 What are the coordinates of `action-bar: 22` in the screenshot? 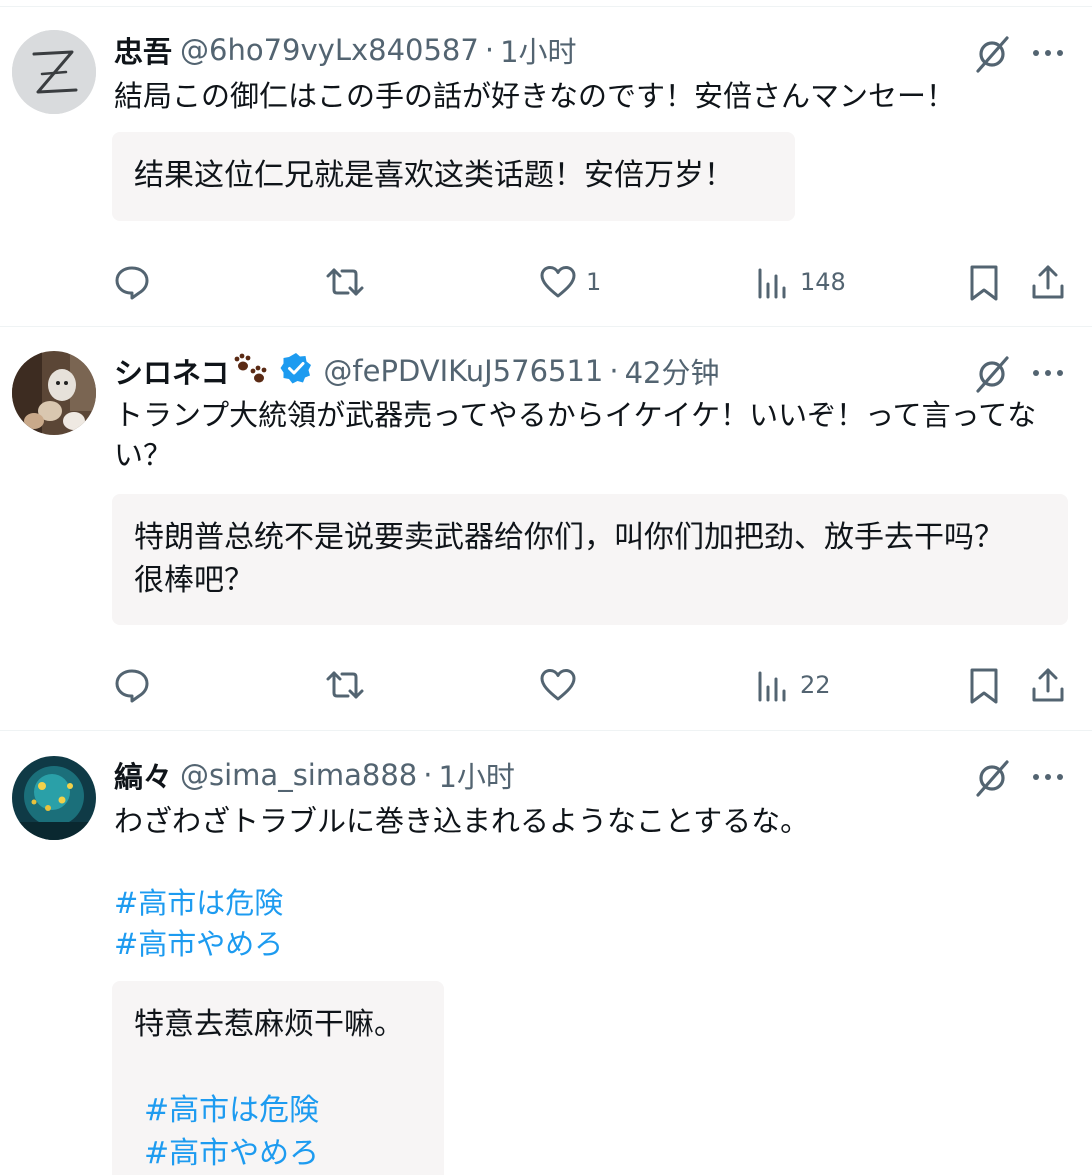 It's located at (546, 685).